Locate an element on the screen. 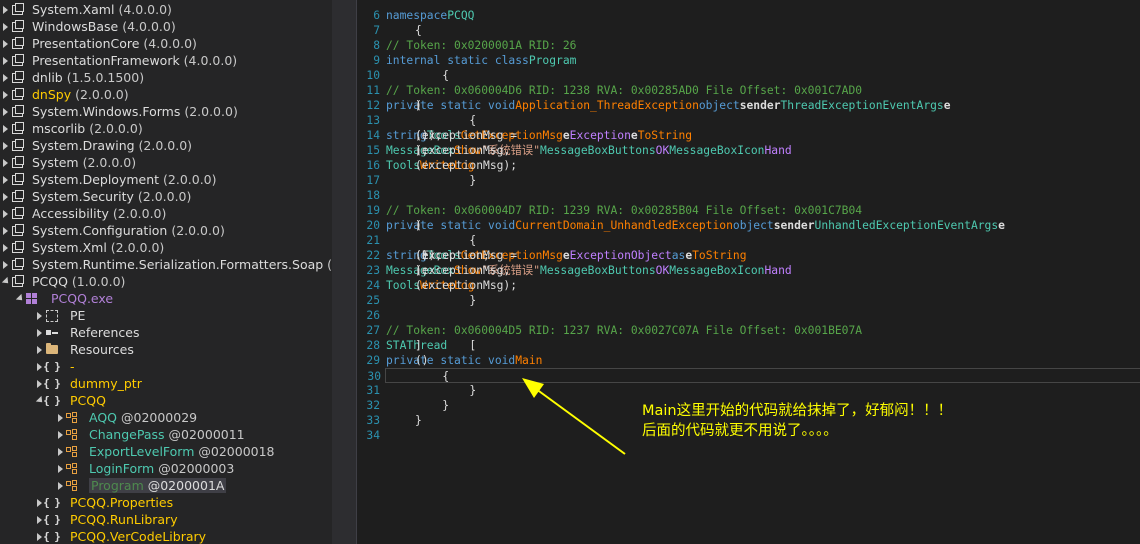 The width and height of the screenshot is (1140, 544). tree-item: LoginForm @02000003 is located at coordinates (166, 468).